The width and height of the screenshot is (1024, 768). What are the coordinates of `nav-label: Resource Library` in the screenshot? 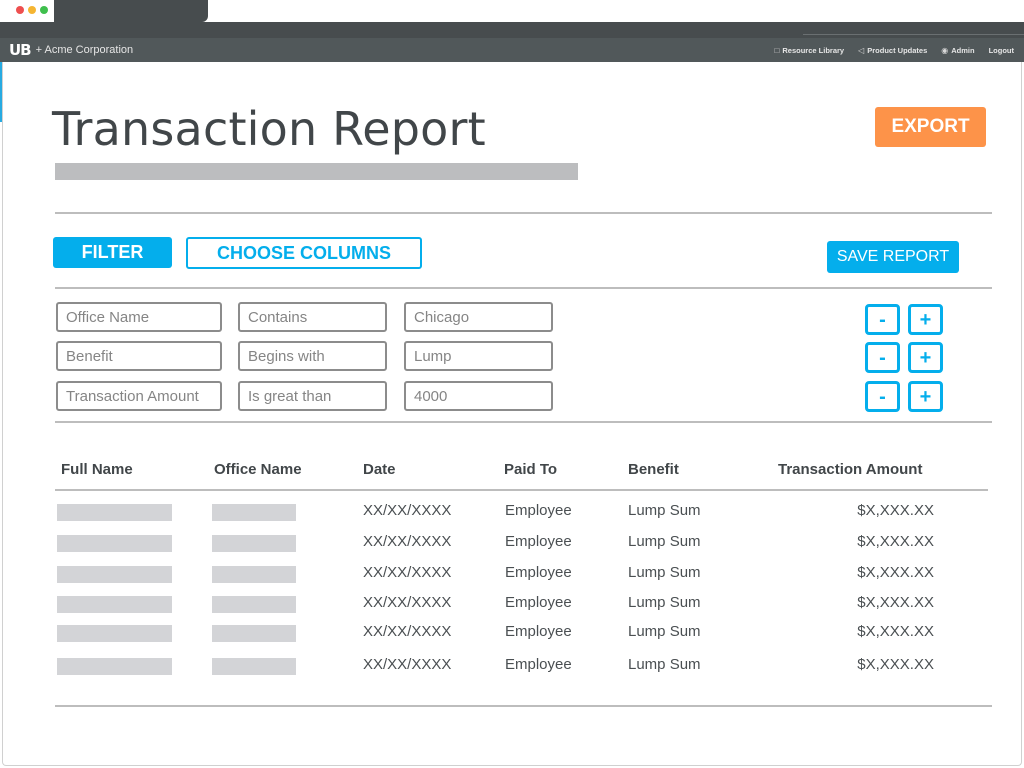 It's located at (813, 50).